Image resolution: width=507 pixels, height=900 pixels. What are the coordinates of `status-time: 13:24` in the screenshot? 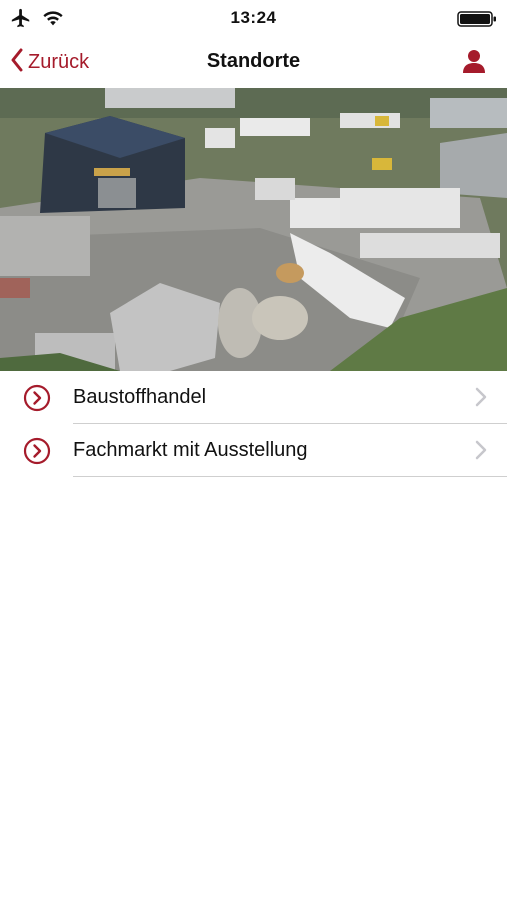 It's located at (253, 17).